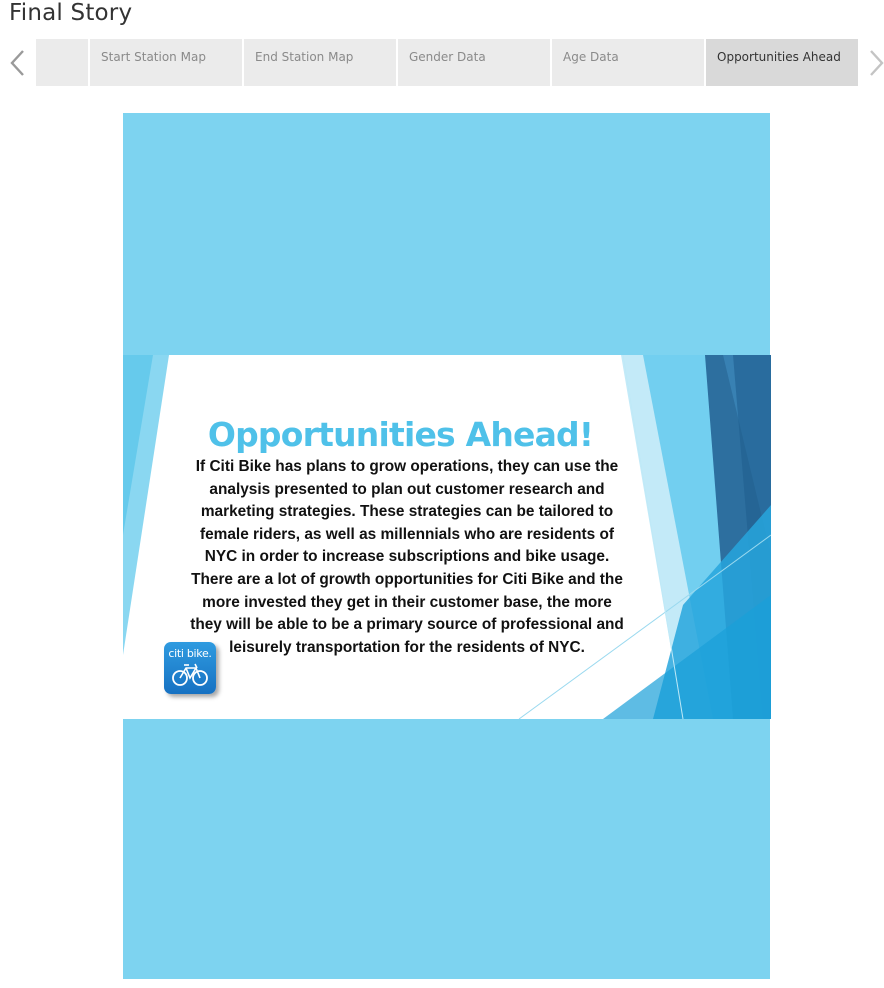 Image resolution: width=884 pixels, height=988 pixels. What do you see at coordinates (782, 62) in the screenshot?
I see `tab-opportunities-ahead: Opportunities Ahead` at bounding box center [782, 62].